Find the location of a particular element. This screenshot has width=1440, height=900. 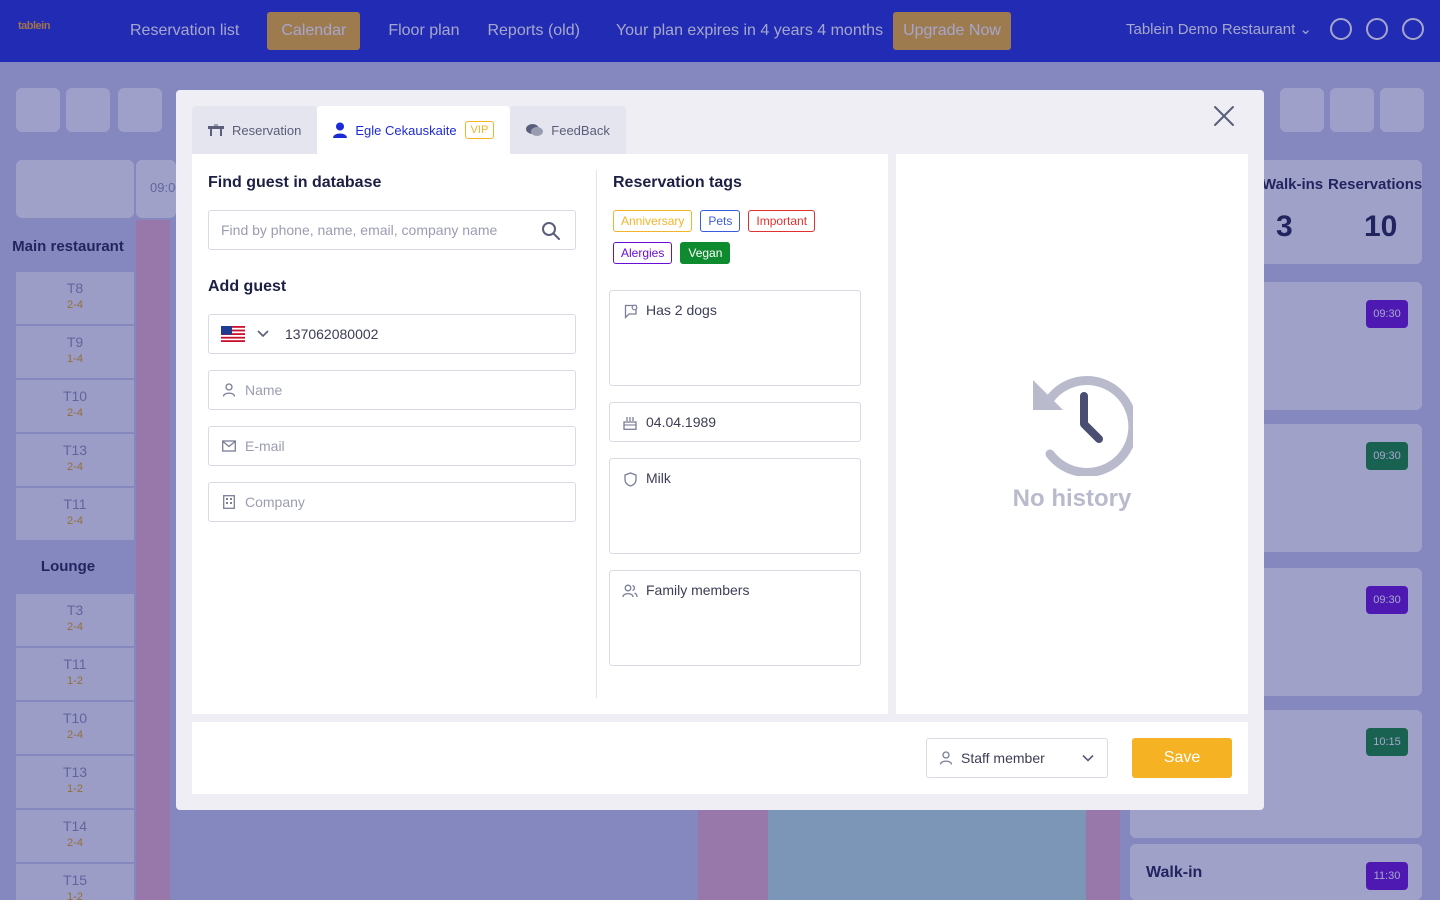

table-icon is located at coordinates (216, 130).